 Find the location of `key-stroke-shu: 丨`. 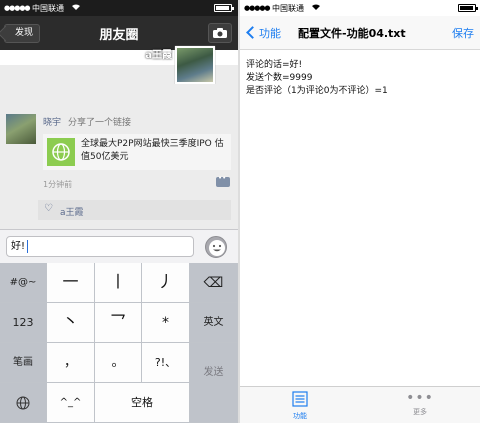

key-stroke-shu: 丨 is located at coordinates (118, 283).